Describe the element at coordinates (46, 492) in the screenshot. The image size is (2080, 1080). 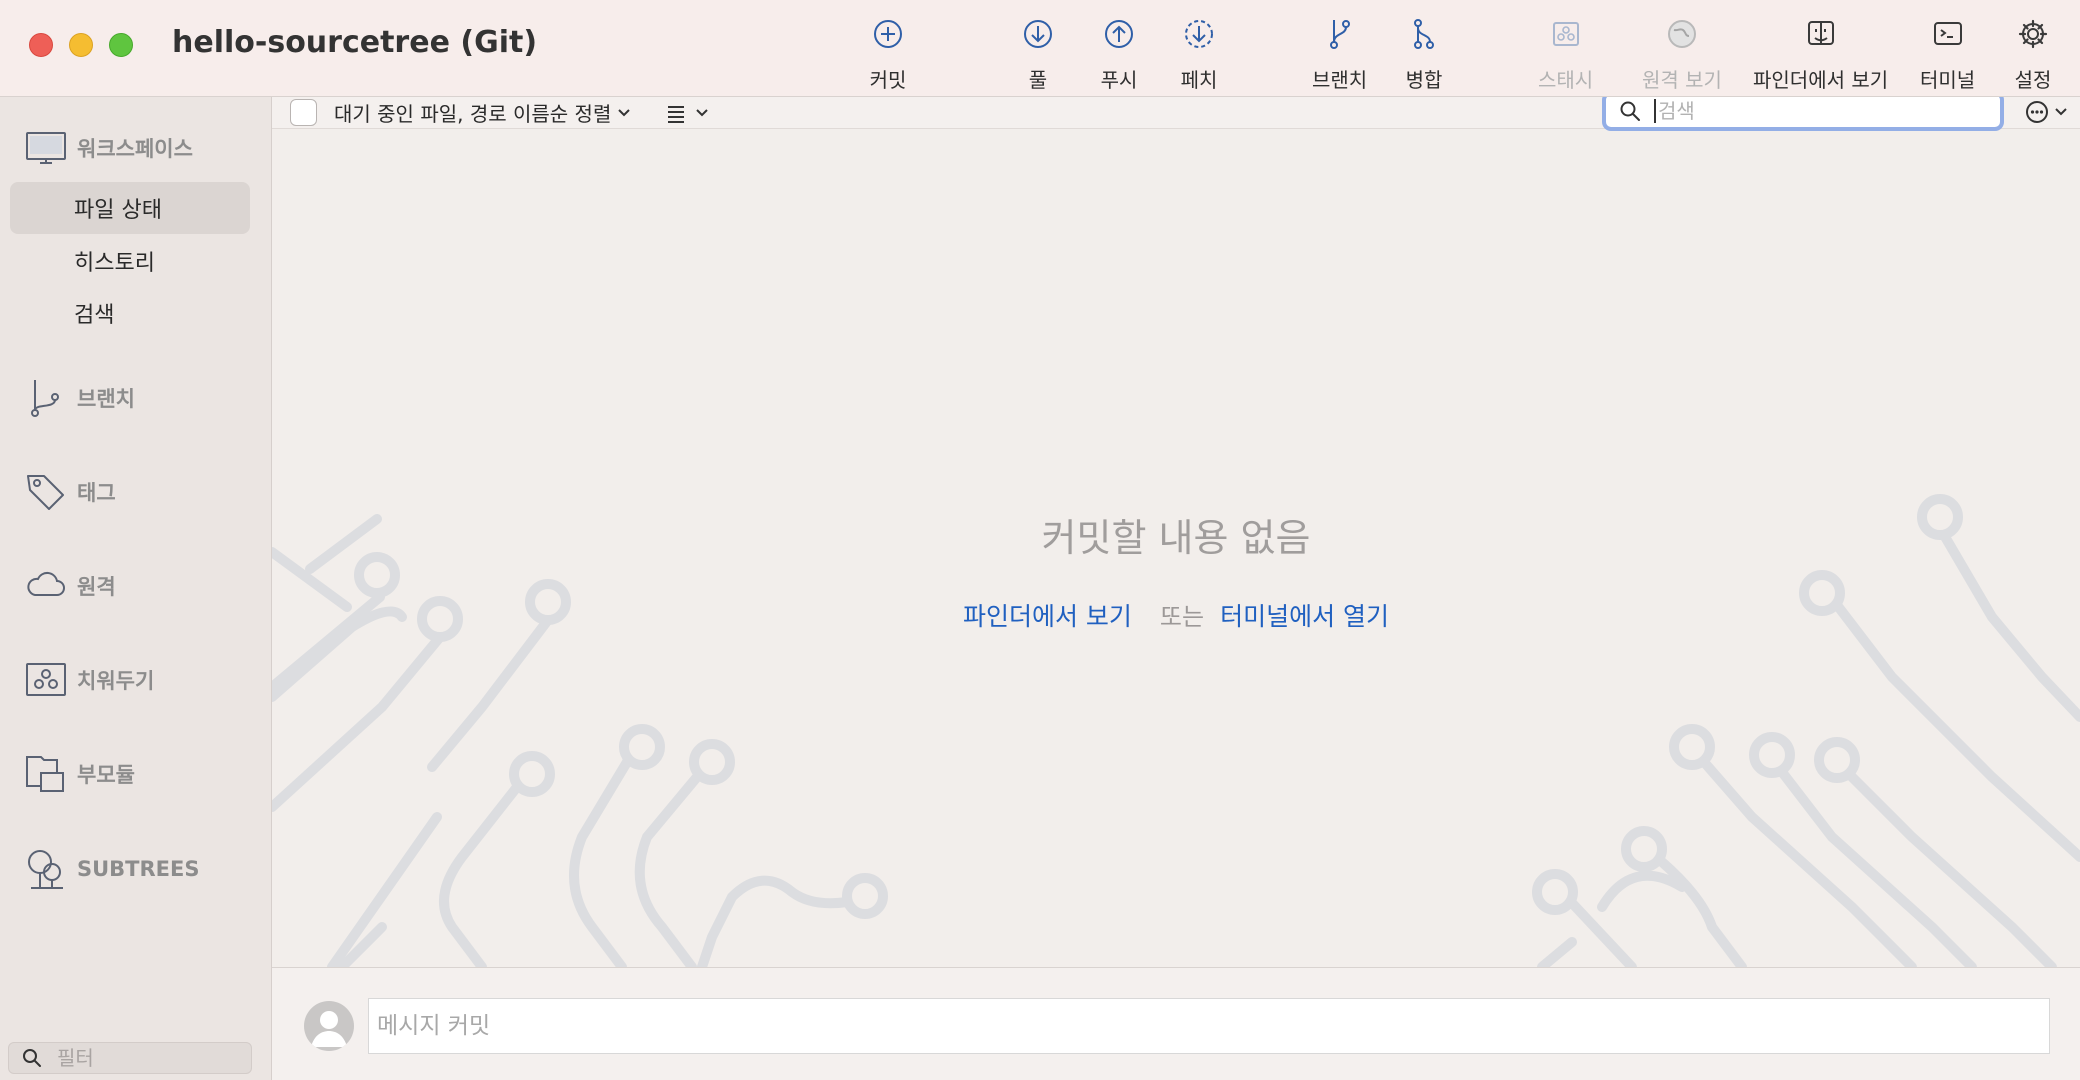
I see `tag-icon` at that location.